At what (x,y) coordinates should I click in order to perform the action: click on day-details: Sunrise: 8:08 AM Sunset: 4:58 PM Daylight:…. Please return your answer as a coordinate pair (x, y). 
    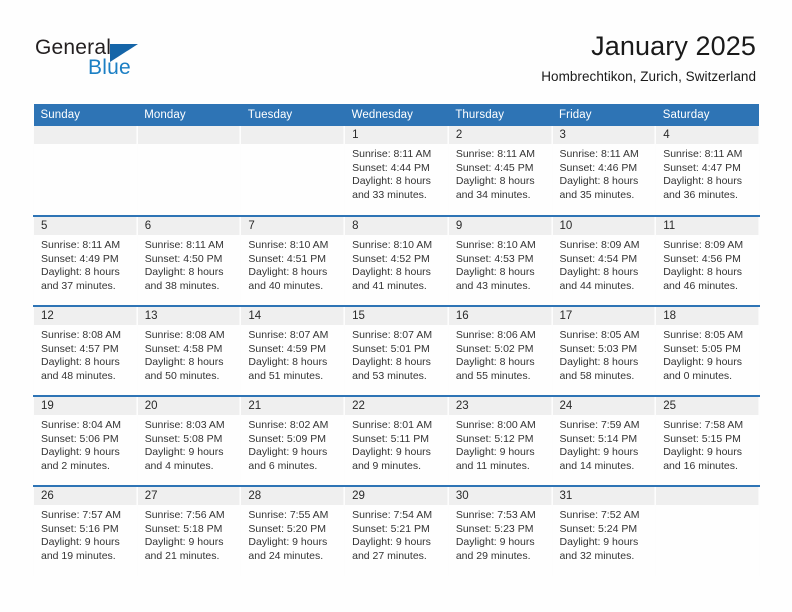
    Looking at the image, I should click on (189, 354).